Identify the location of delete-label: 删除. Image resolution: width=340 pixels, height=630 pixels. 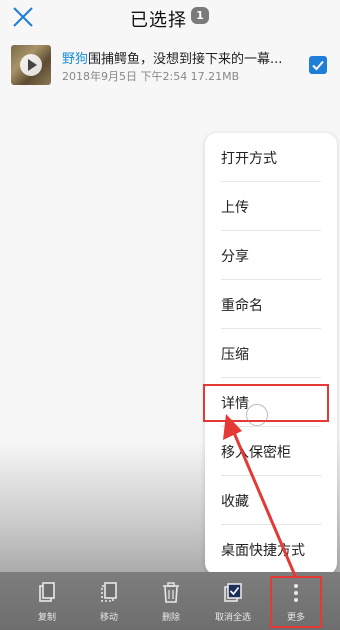
(170, 618).